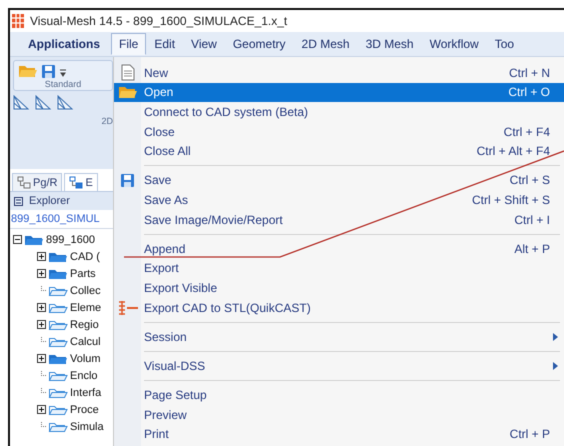 The height and width of the screenshot is (446, 564). What do you see at coordinates (49, 201) in the screenshot?
I see `panel-header: Explorer` at bounding box center [49, 201].